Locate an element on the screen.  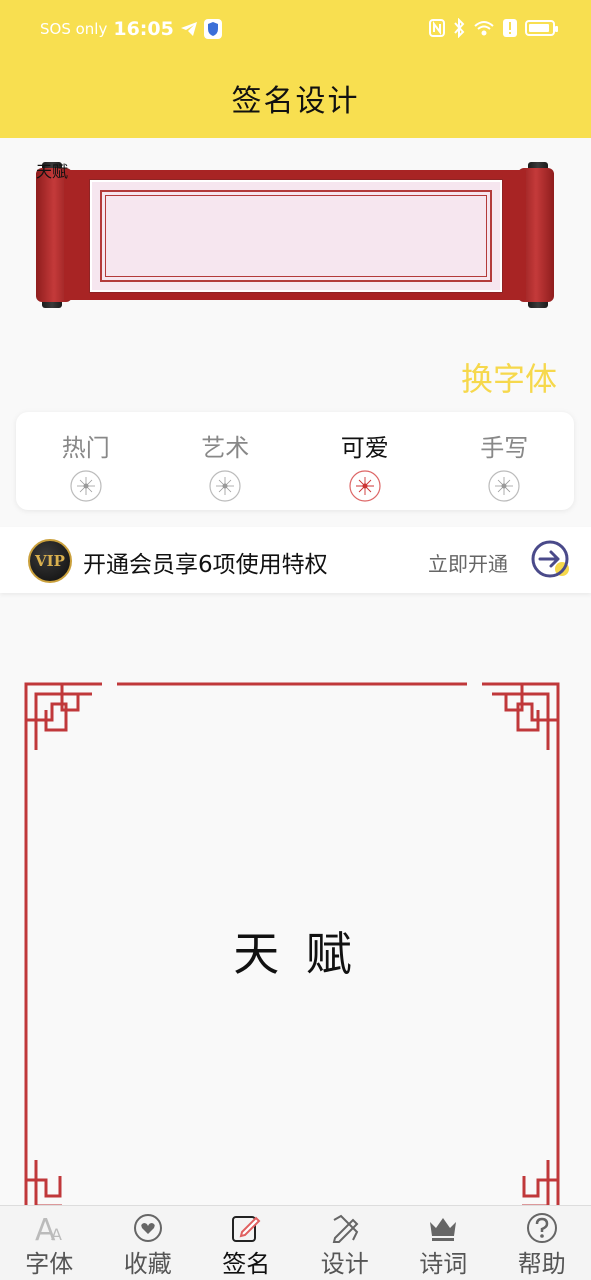
edit-icon is located at coordinates (246, 1229).